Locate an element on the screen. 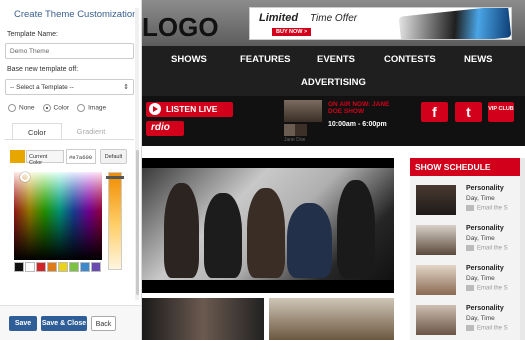 Image resolution: width=525 pixels, height=340 pixels. radio-color-label: Color is located at coordinates (61, 108).